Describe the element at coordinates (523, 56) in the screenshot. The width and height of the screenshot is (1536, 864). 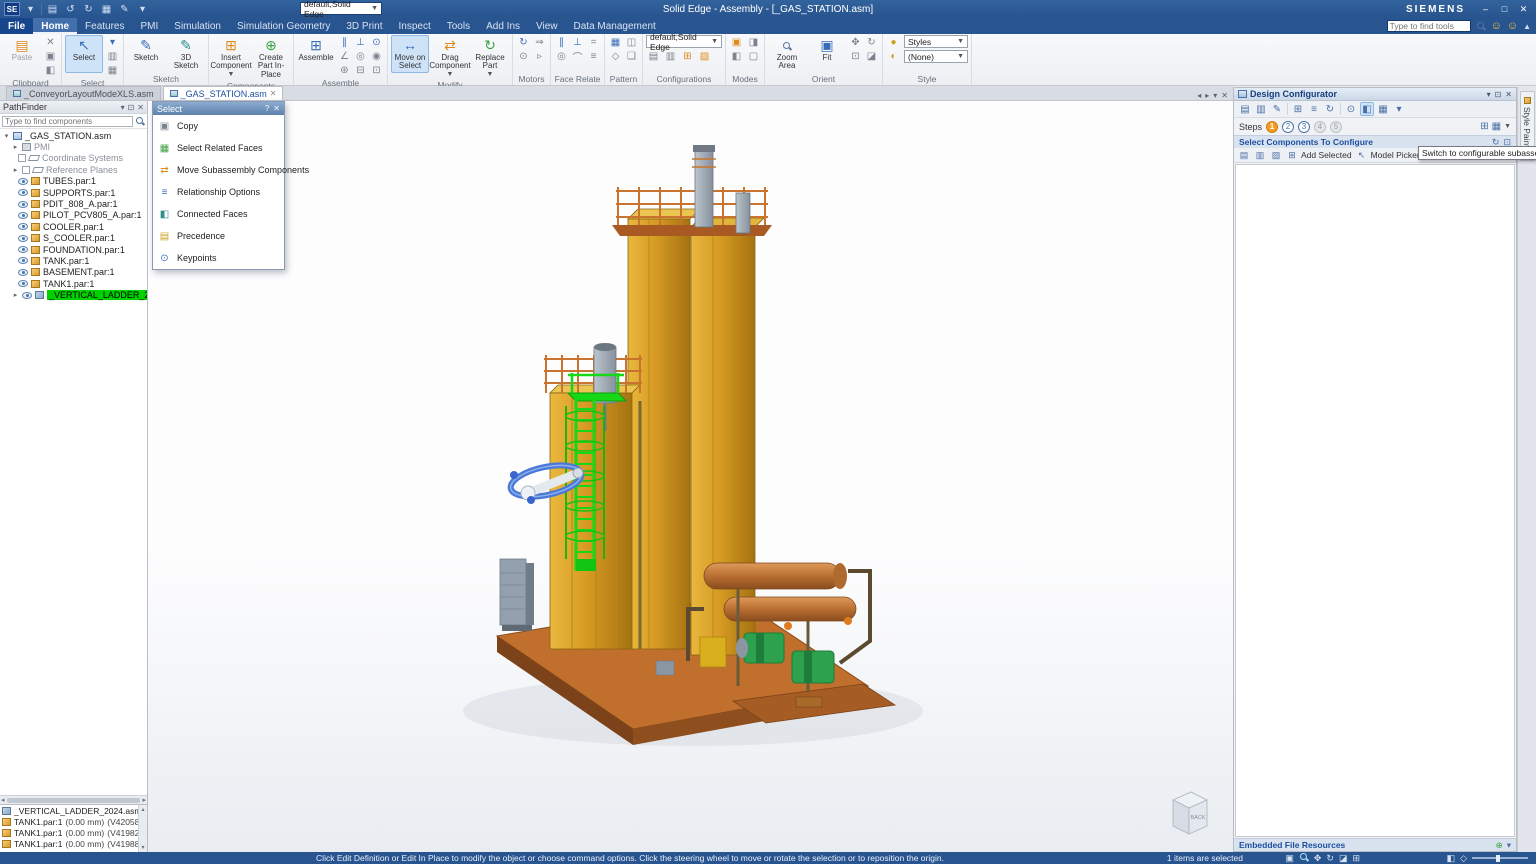
I see `motor-group-icon: ⊙` at that location.